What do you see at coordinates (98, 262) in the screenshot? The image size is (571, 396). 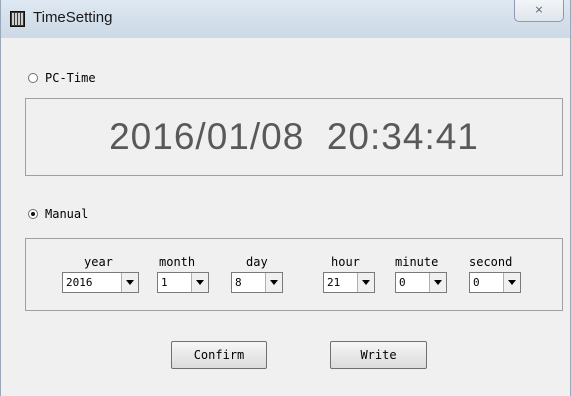 I see `year-label: year` at bounding box center [98, 262].